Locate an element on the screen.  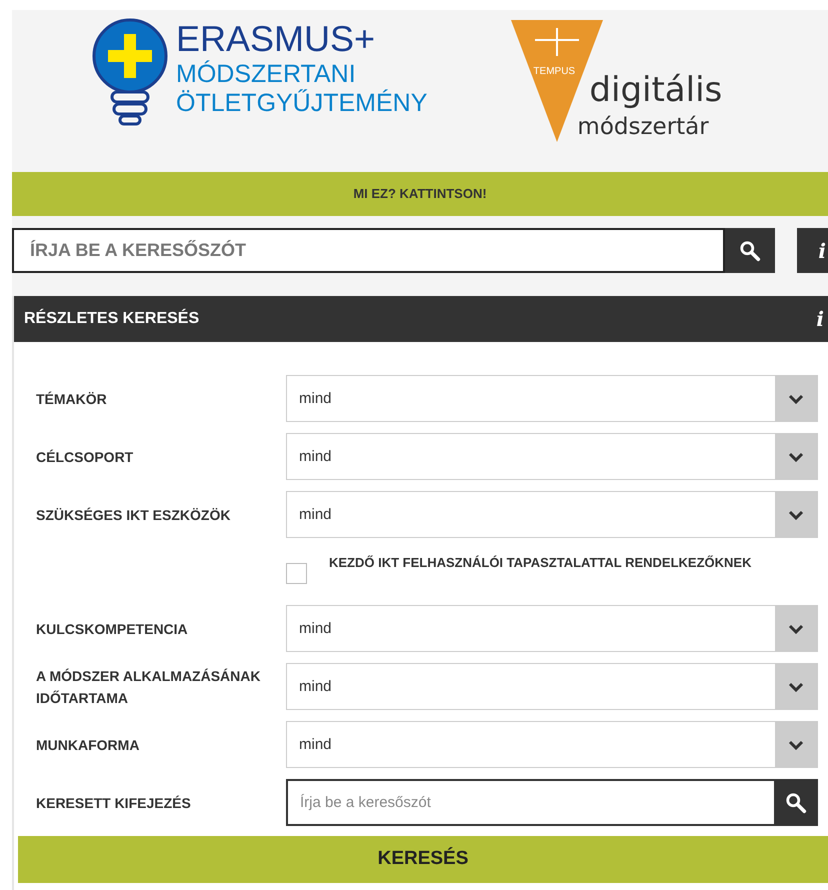
checkbox is located at coordinates (296, 573).